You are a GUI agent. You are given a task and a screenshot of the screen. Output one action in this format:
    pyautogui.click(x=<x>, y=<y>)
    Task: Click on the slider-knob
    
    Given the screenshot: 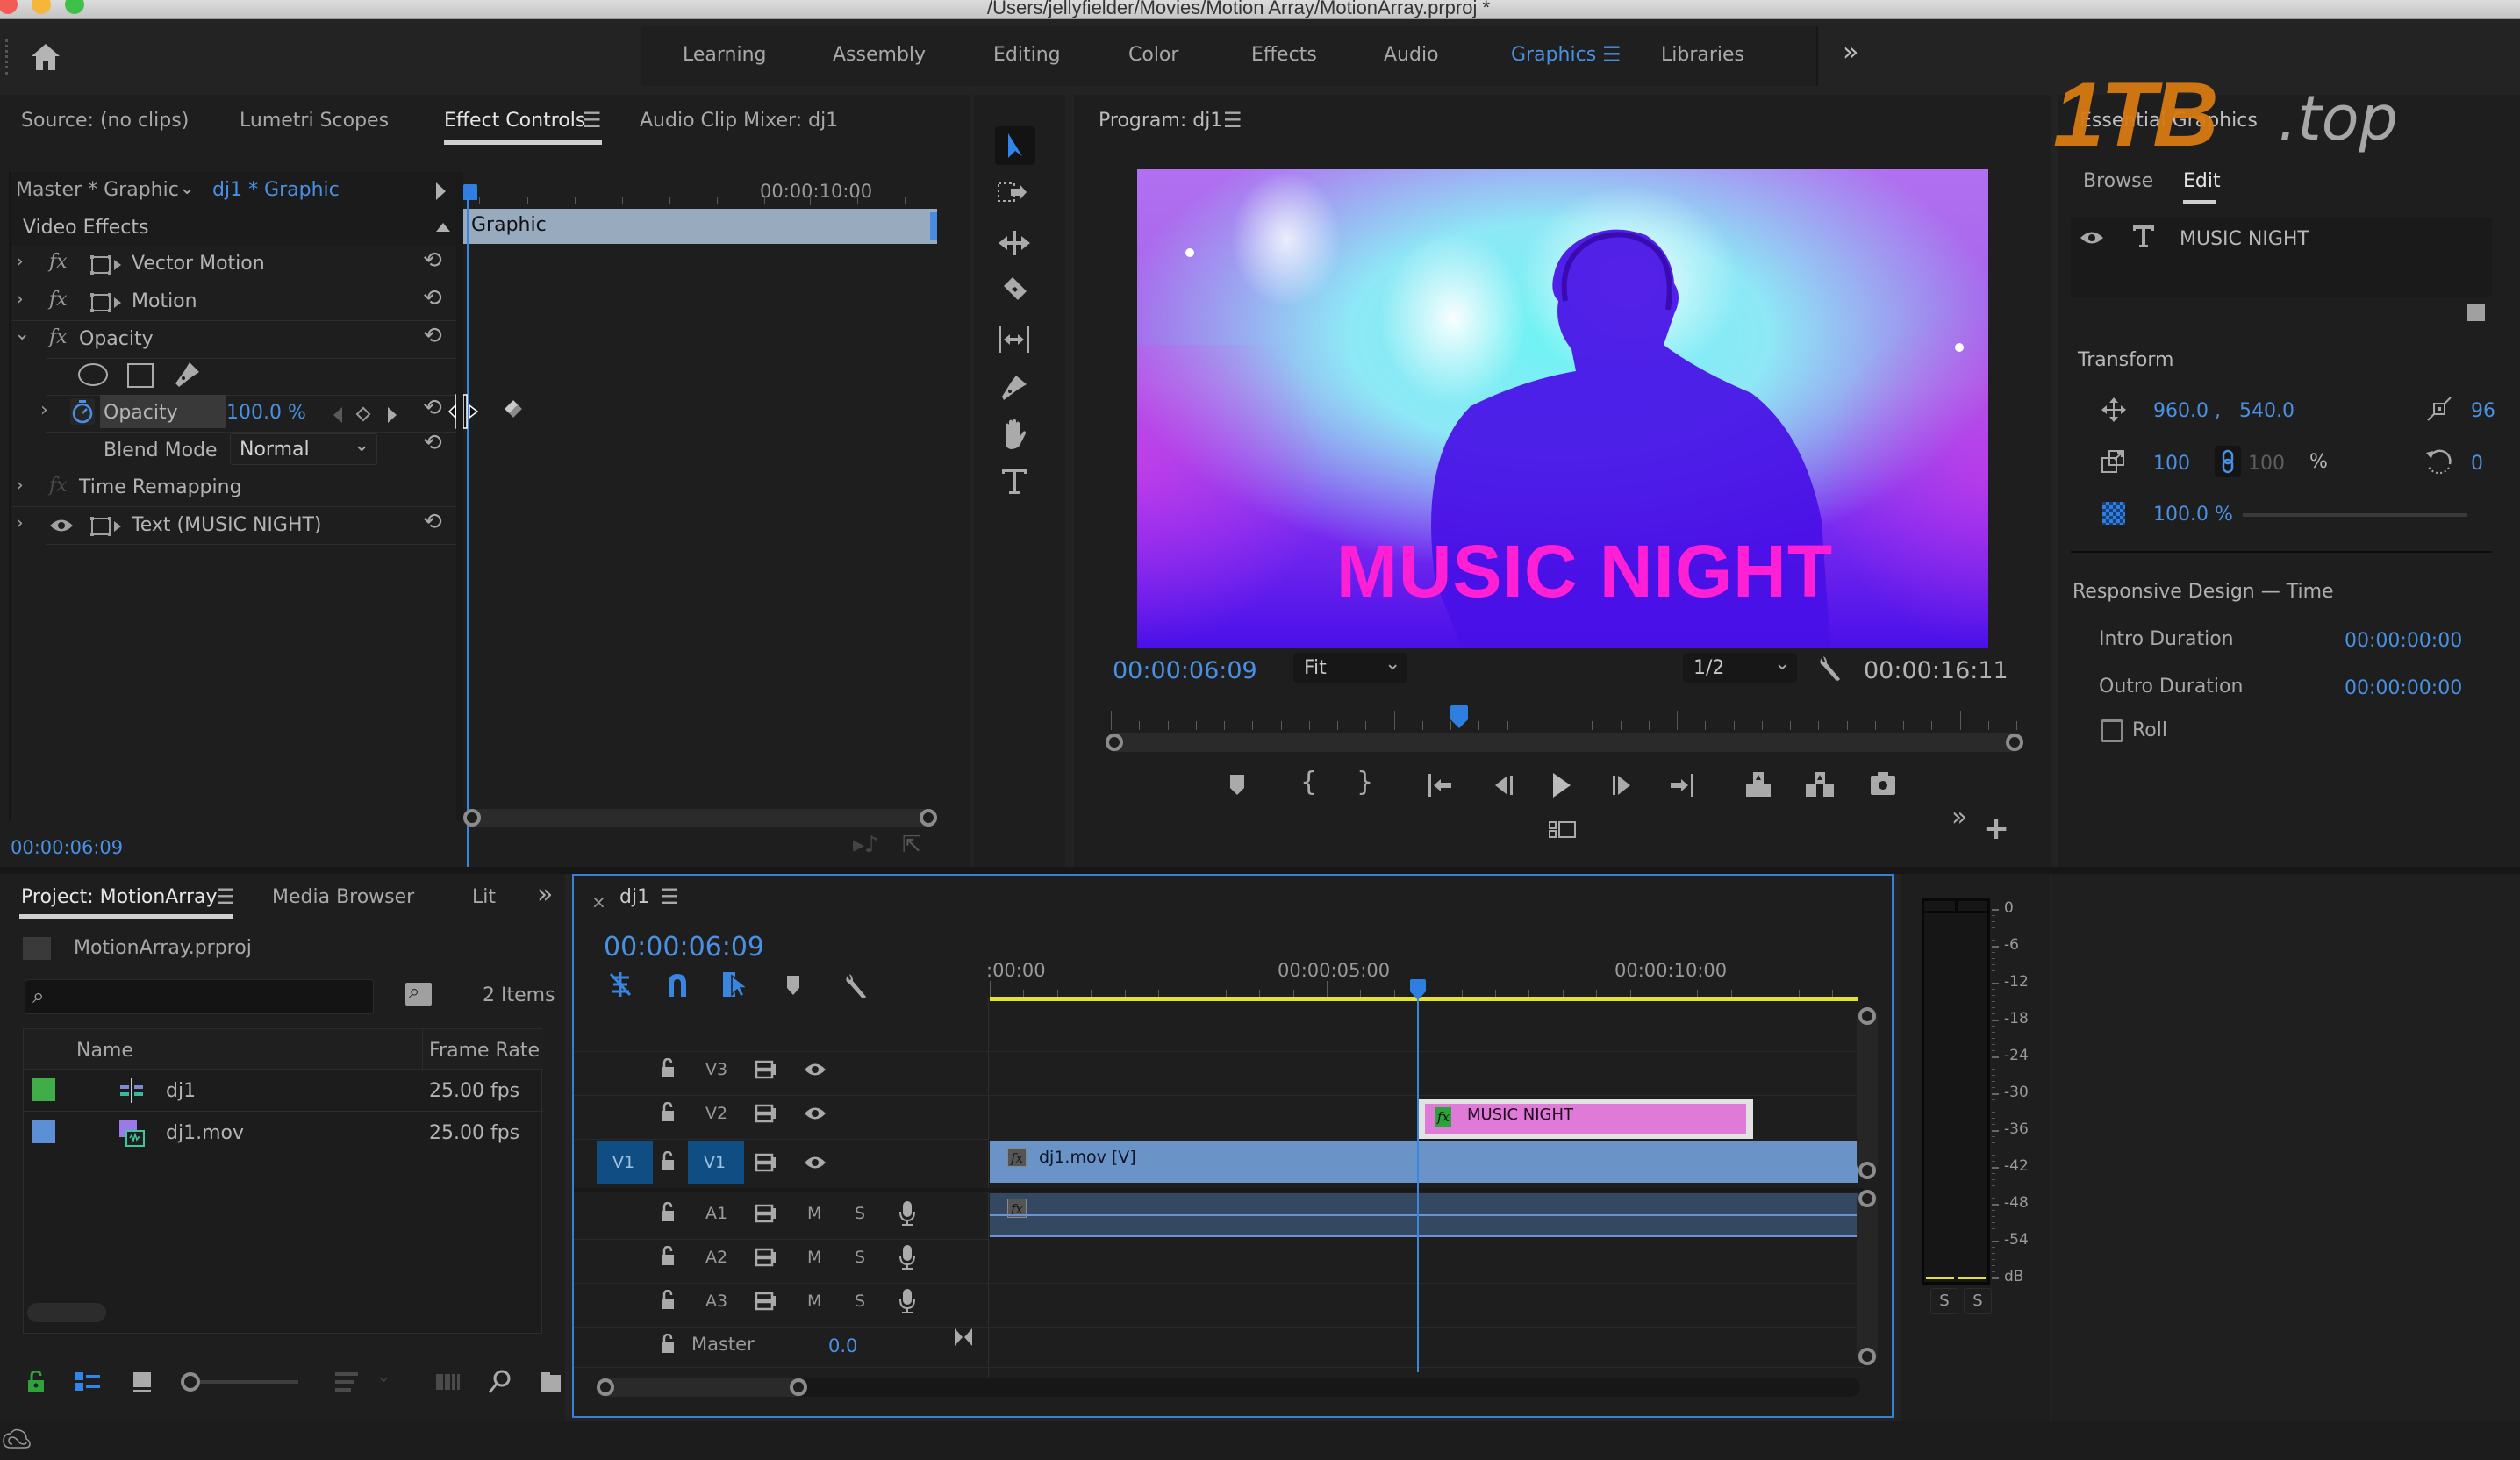 What is the action you would take?
    pyautogui.click(x=190, y=1382)
    